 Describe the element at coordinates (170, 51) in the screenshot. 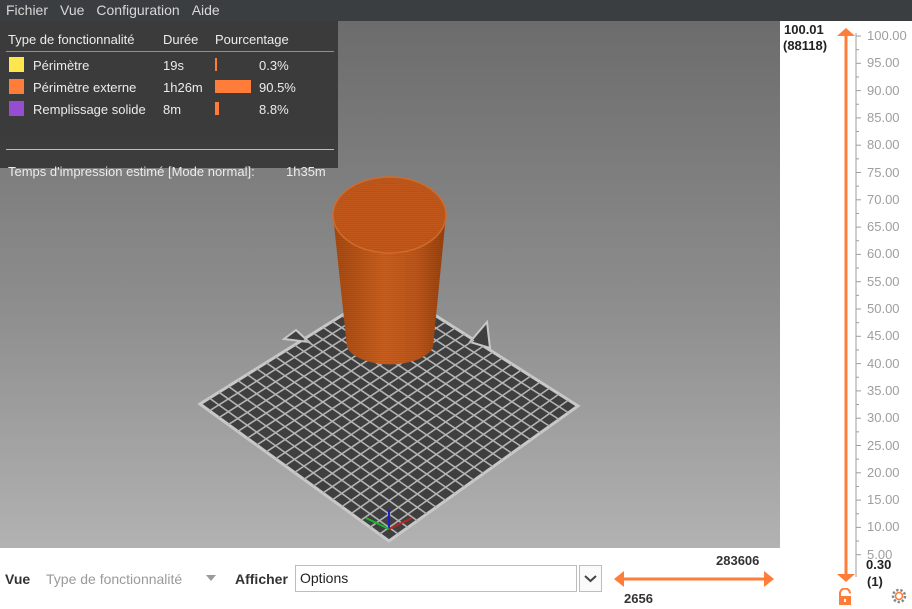

I see `legend-header-divider` at that location.